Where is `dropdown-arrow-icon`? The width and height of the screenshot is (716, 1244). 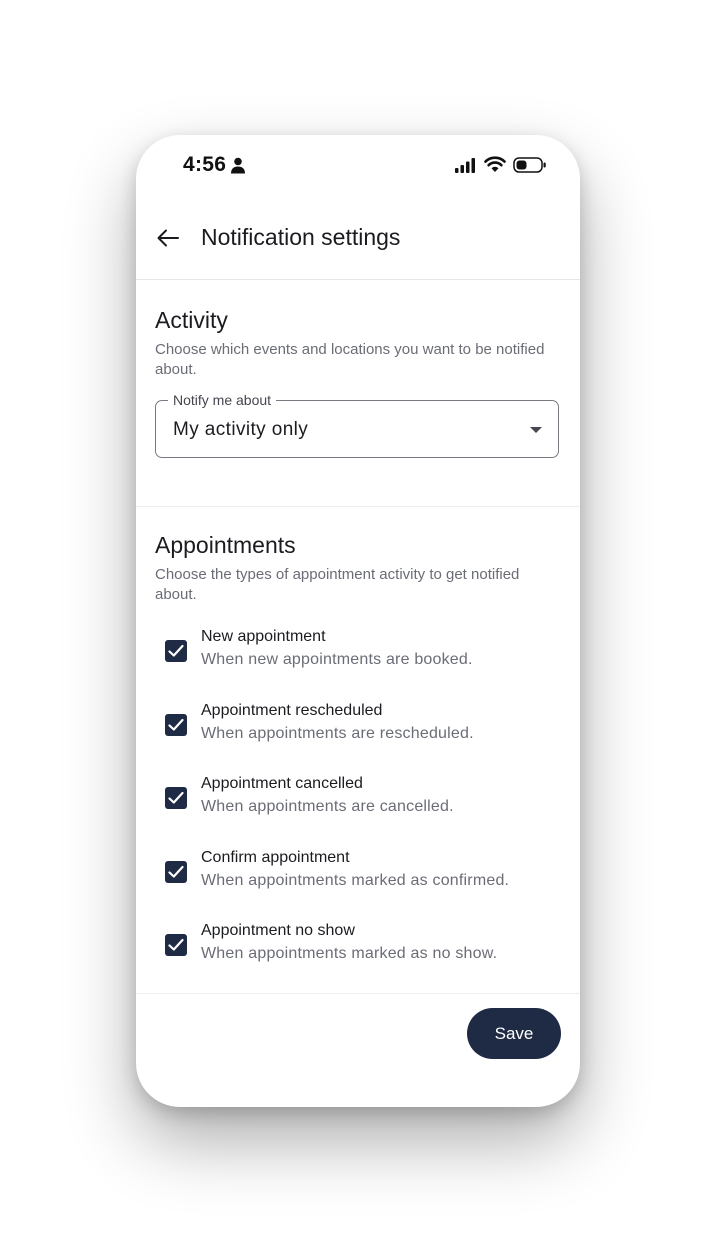
dropdown-arrow-icon is located at coordinates (536, 430).